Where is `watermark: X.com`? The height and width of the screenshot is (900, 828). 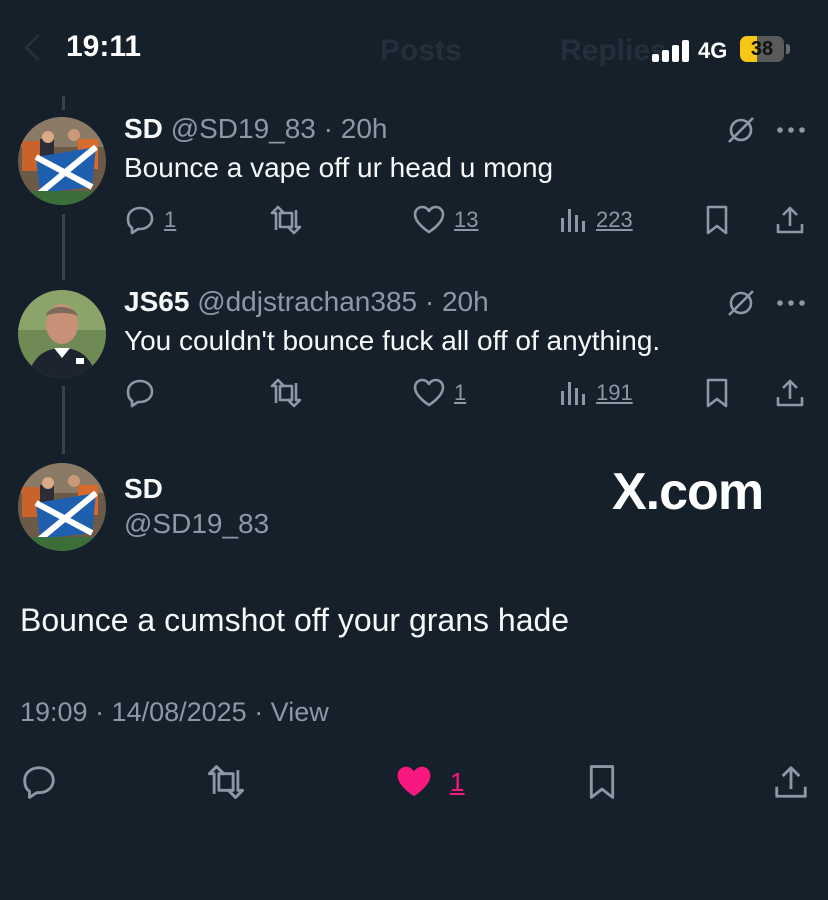
watermark: X.com is located at coordinates (688, 492).